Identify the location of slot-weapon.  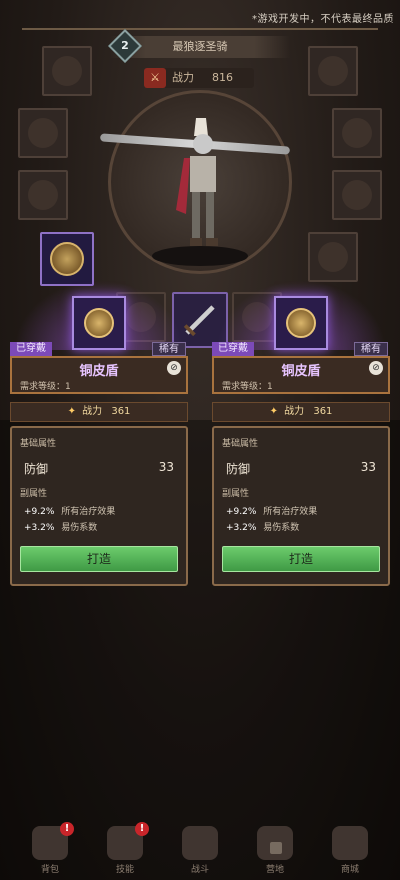
(67, 71).